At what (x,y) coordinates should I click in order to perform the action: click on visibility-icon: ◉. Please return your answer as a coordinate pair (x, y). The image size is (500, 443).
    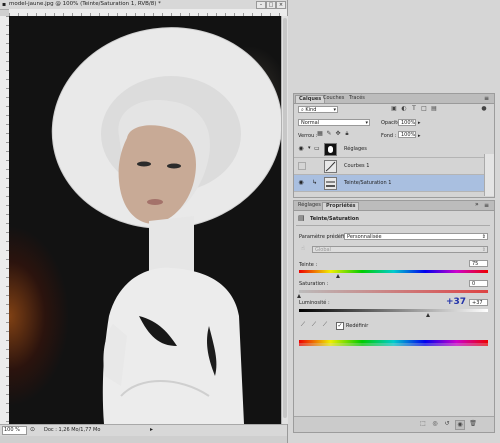
    Looking at the image, I should click on (460, 425).